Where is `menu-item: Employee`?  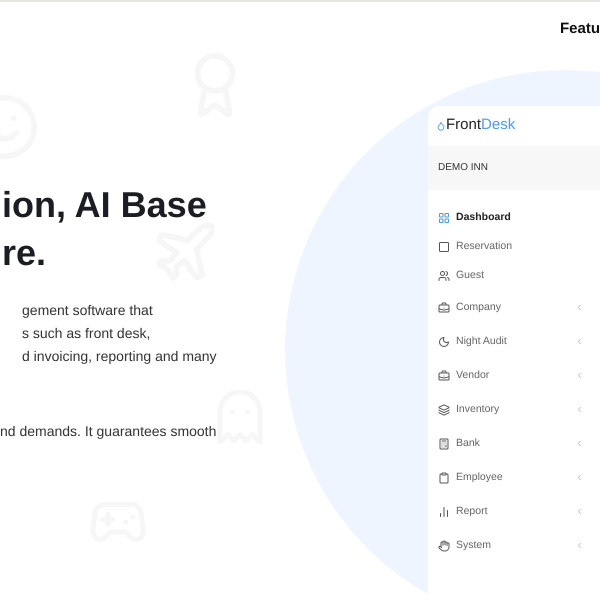 menu-item: Employee is located at coordinates (514, 477).